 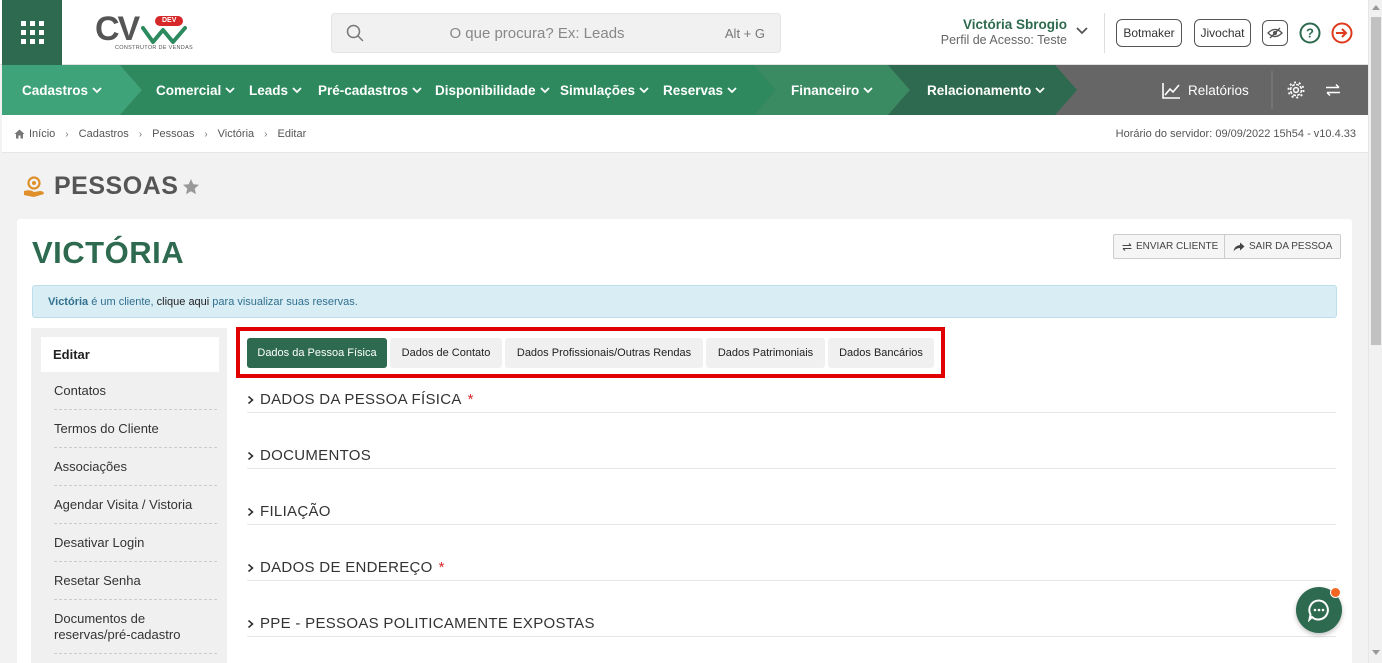 I want to click on person-name: VICTÓRIA, so click(x=108, y=252).